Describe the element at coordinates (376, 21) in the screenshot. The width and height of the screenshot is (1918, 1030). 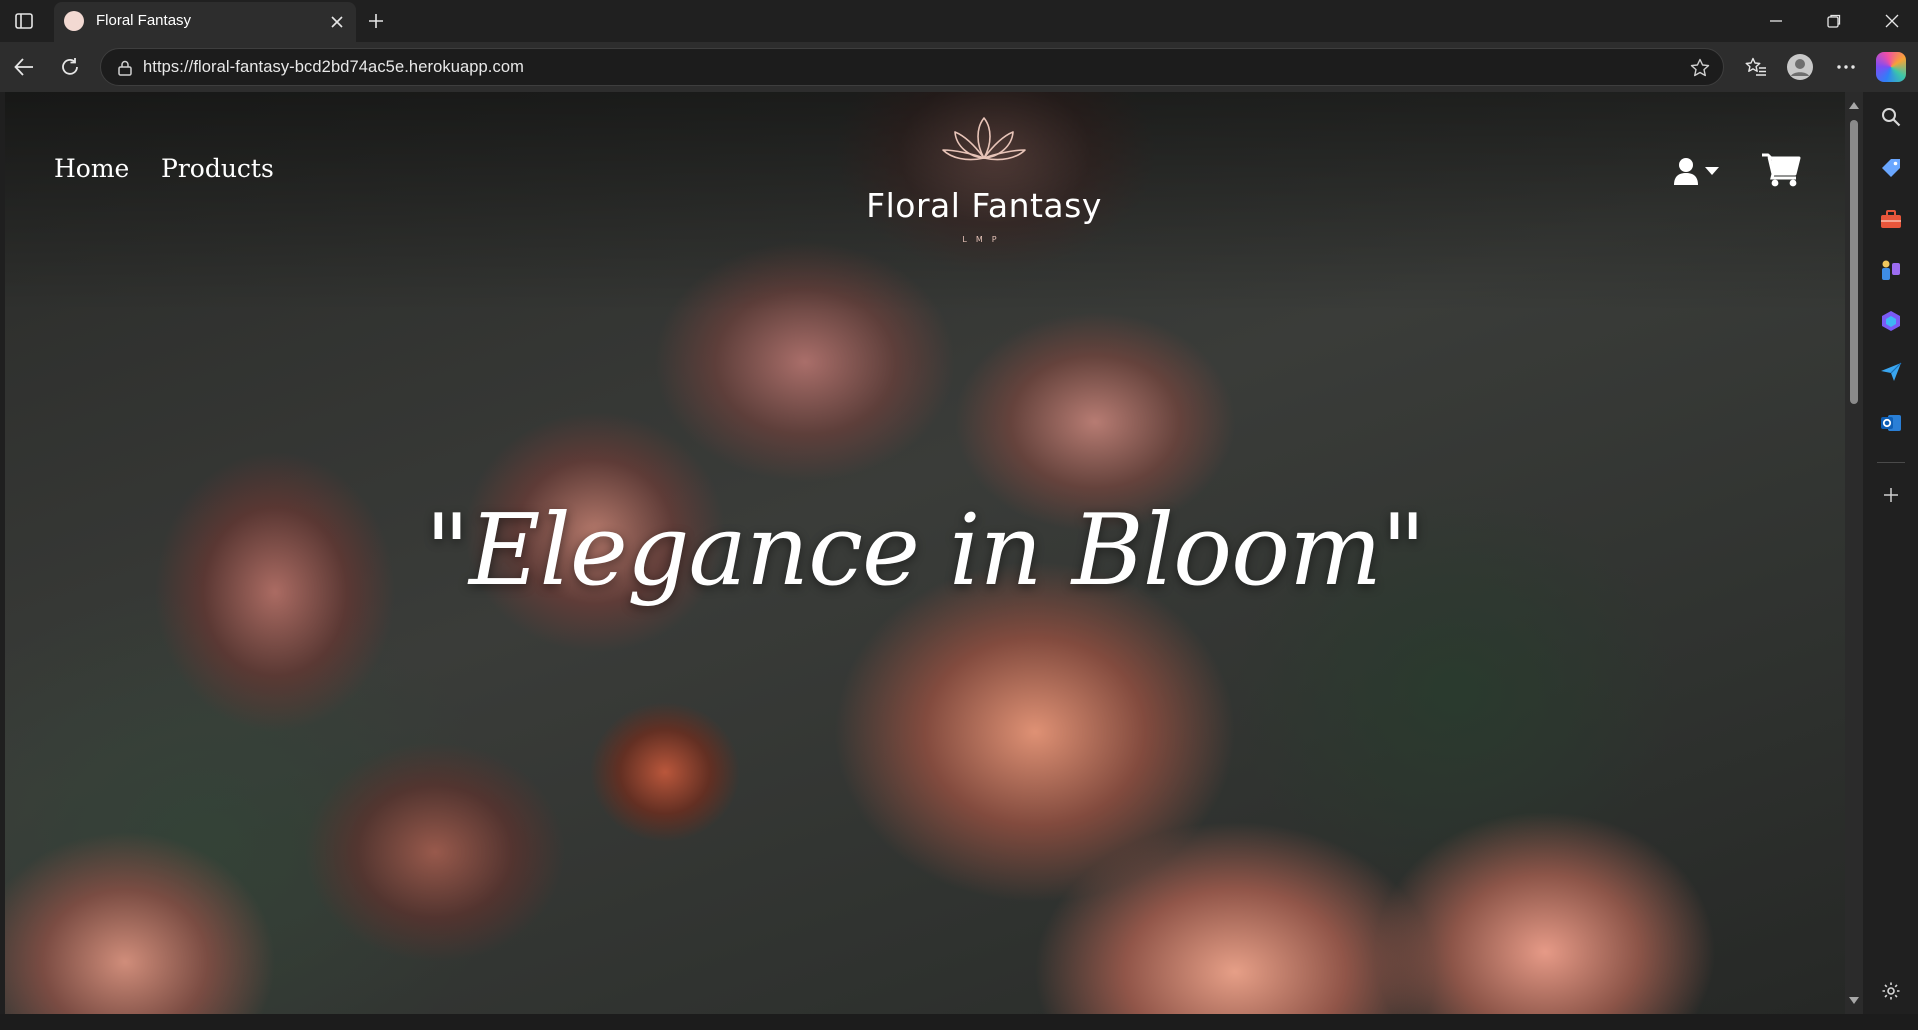
I see `plus-icon` at that location.